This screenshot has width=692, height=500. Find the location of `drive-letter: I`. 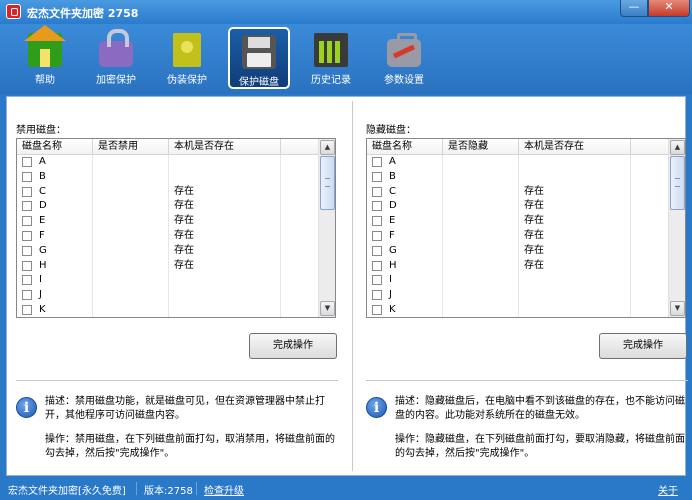

drive-letter: I is located at coordinates (40, 280).